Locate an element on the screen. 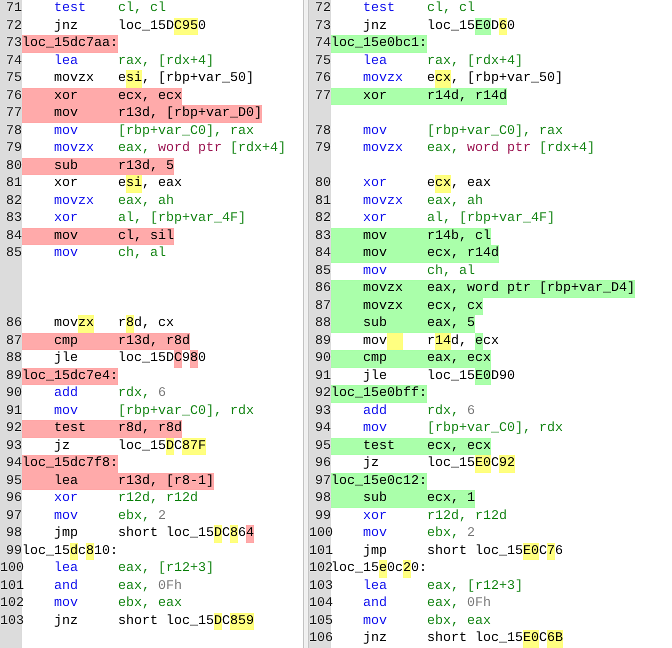 This screenshot has width=672, height=648. line-number: 99 is located at coordinates (323, 516).